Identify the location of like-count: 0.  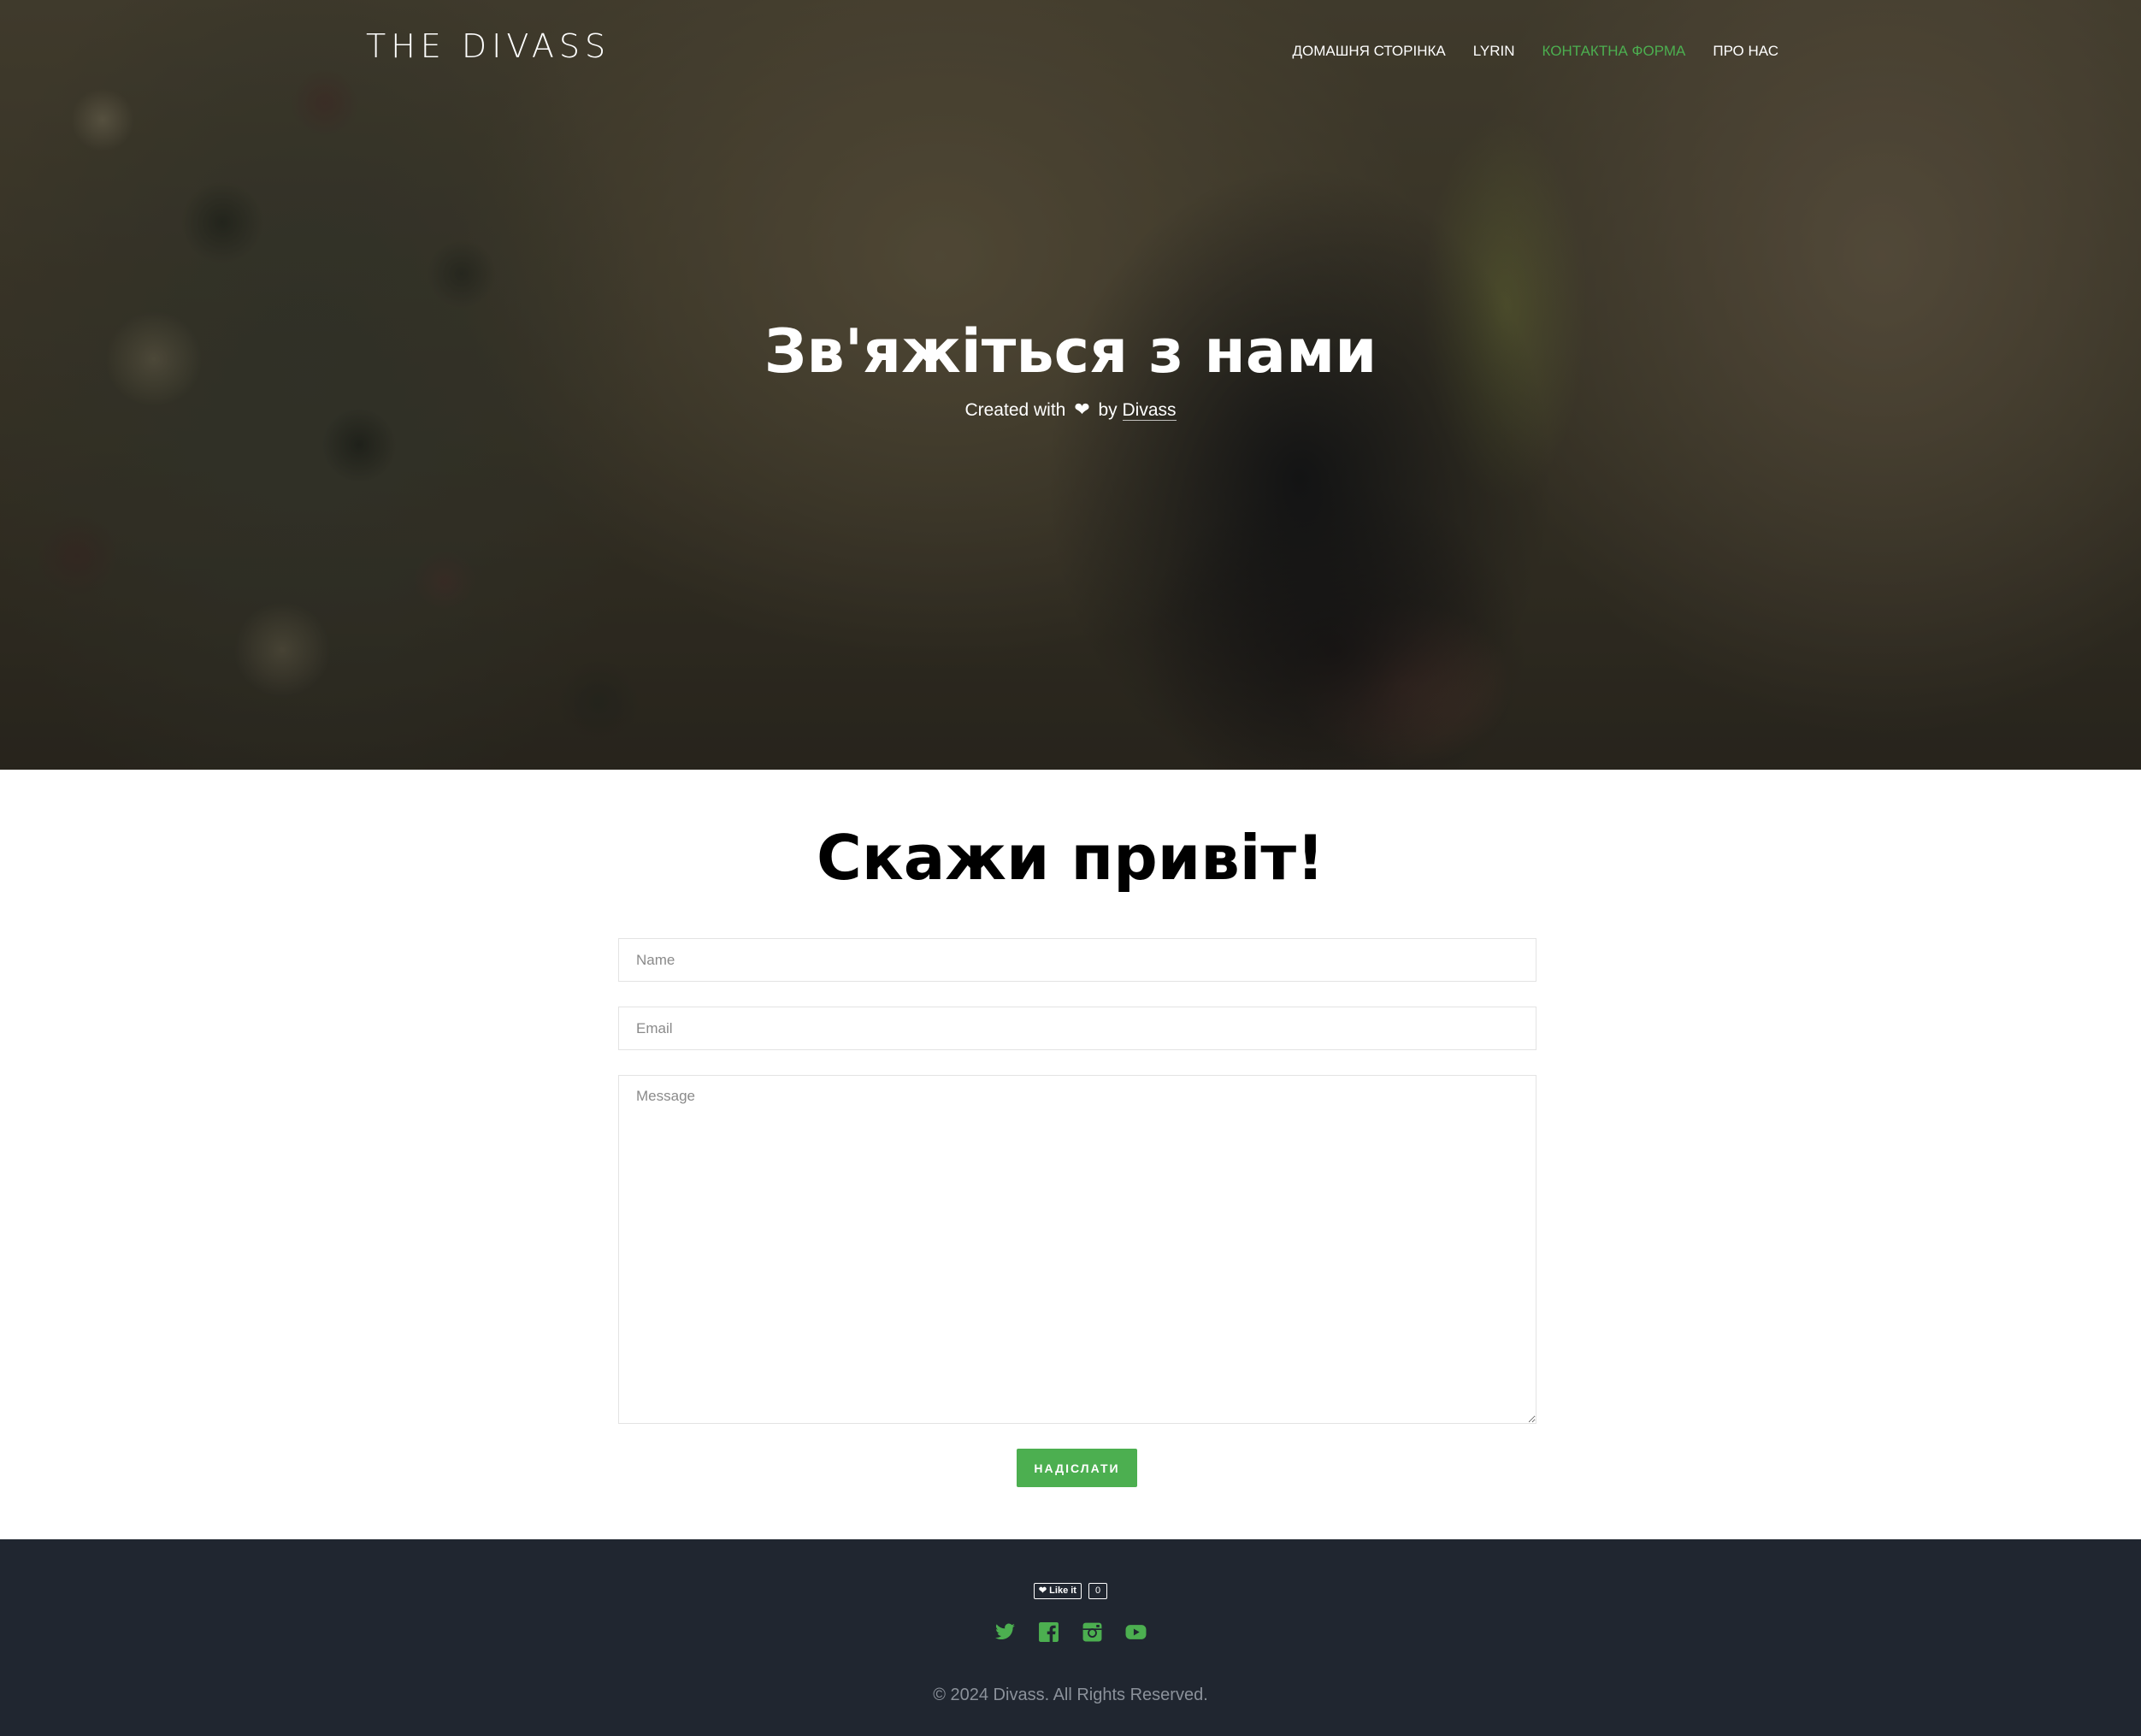
(1098, 1591).